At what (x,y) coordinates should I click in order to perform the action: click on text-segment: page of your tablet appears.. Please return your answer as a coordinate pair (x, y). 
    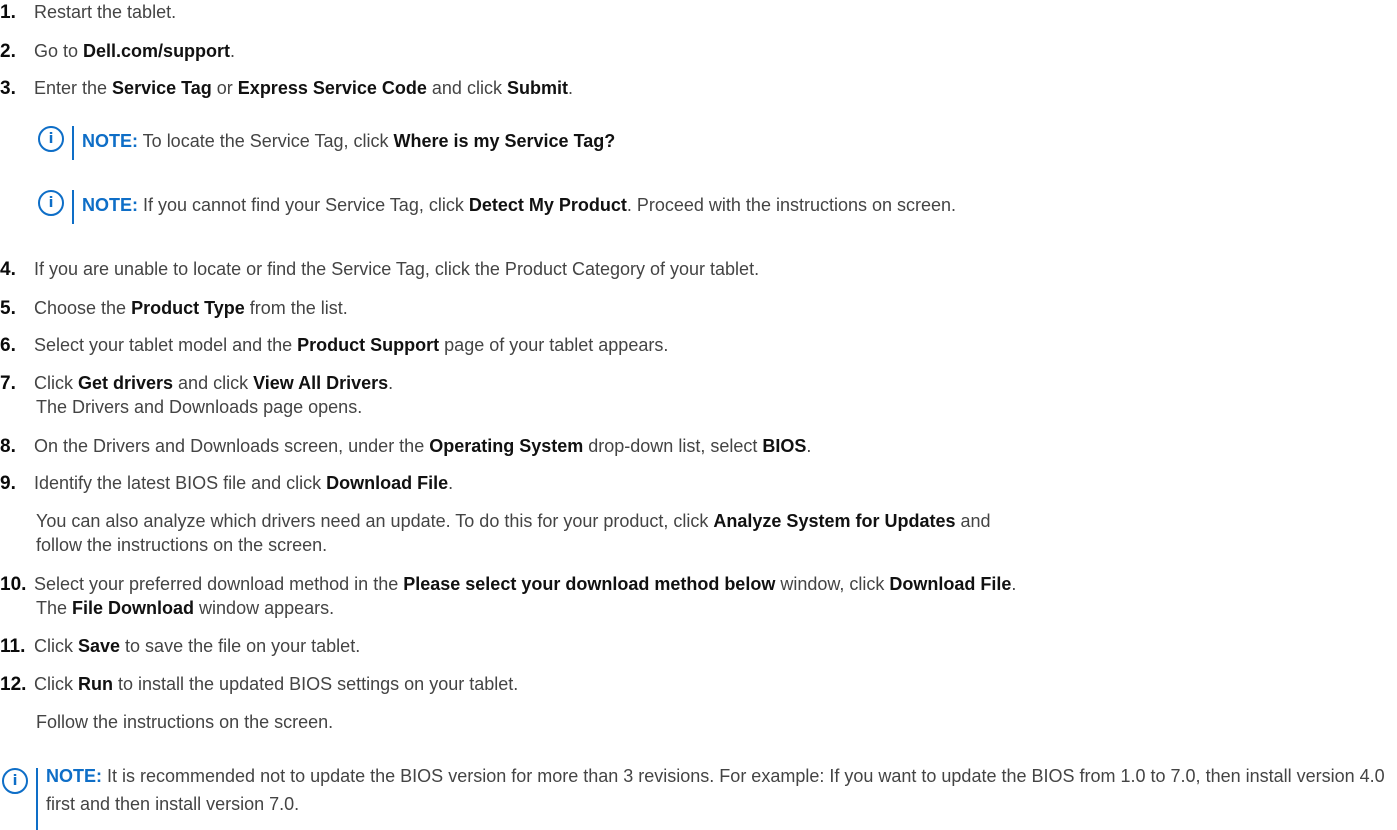
    Looking at the image, I should click on (554, 345).